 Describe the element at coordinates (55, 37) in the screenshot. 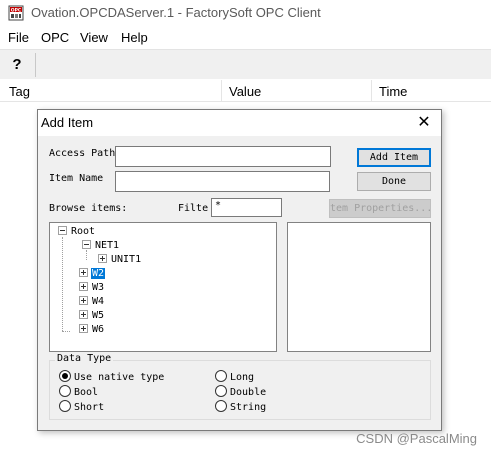

I see `menu-opc: OPC` at that location.